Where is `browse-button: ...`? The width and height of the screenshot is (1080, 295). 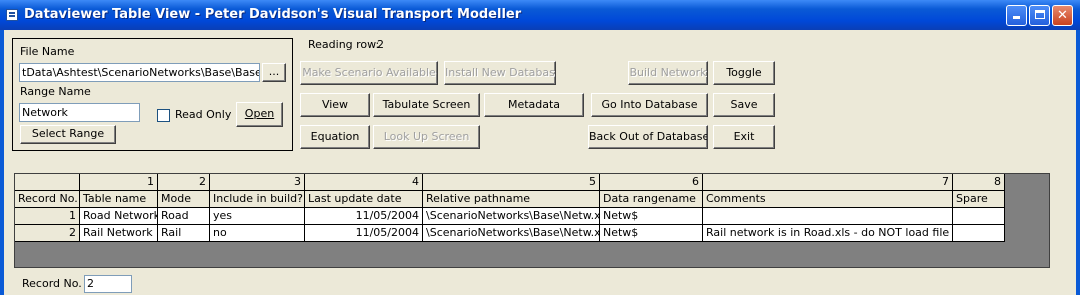 browse-button: ... is located at coordinates (274, 72).